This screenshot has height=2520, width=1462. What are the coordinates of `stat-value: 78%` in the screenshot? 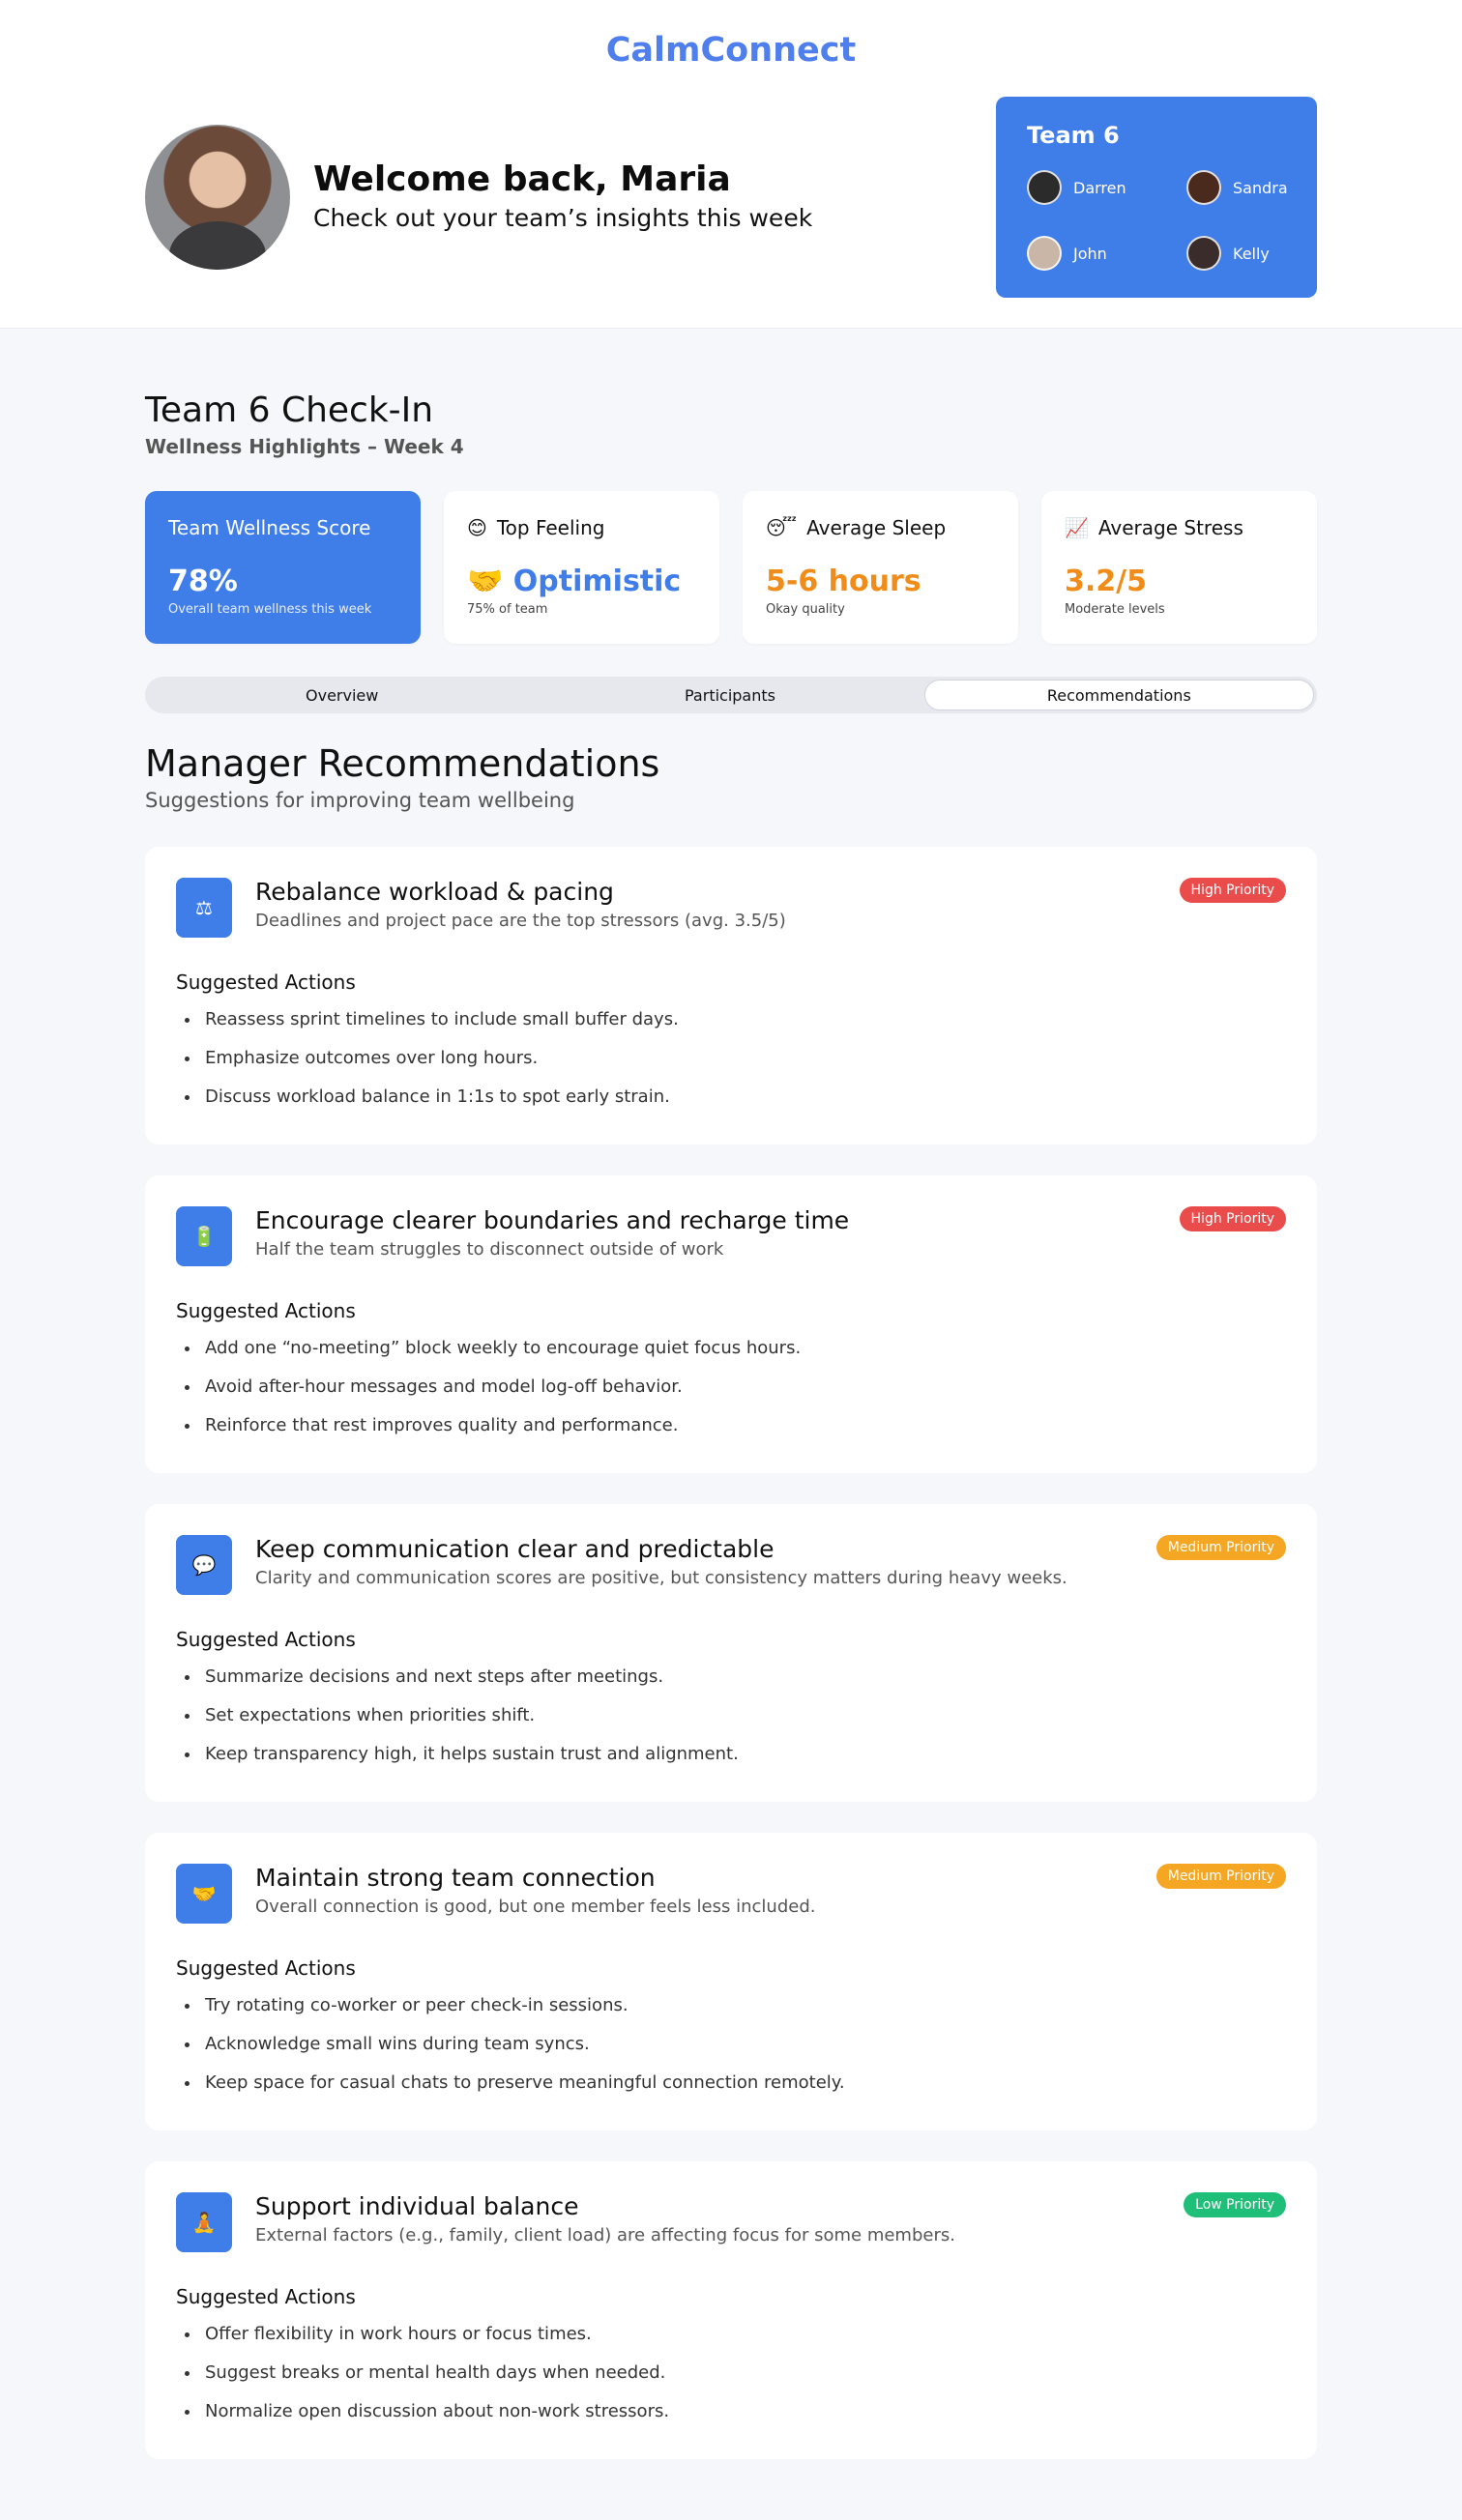 It's located at (203, 581).